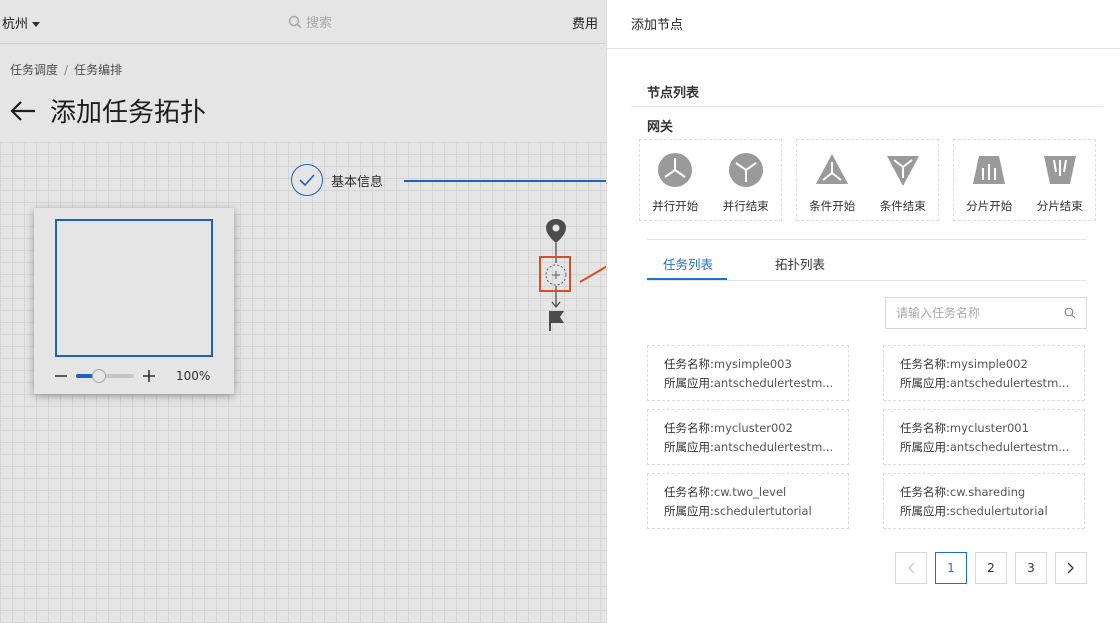 This screenshot has height=623, width=1120. What do you see at coordinates (745, 206) in the screenshot?
I see `gateway-label: 并行结束` at bounding box center [745, 206].